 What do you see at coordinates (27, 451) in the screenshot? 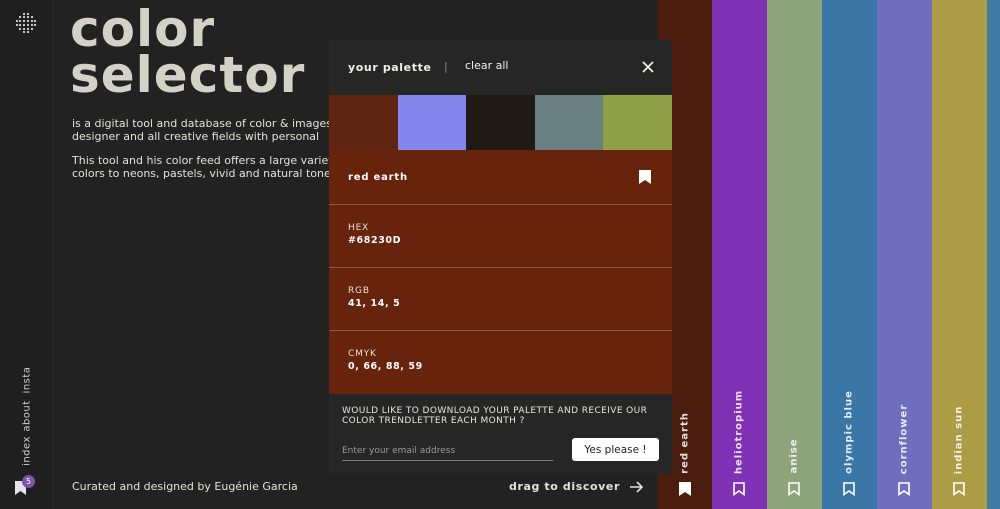
I see `nav-link-index: index` at bounding box center [27, 451].